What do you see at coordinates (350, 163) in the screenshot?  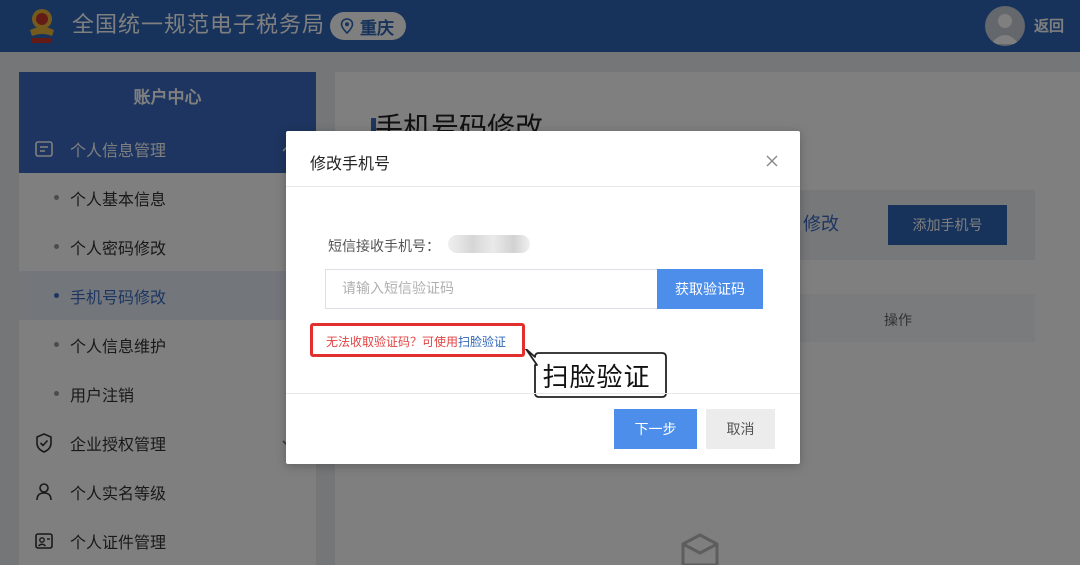 I see `dialog-title: 修改手机号` at bounding box center [350, 163].